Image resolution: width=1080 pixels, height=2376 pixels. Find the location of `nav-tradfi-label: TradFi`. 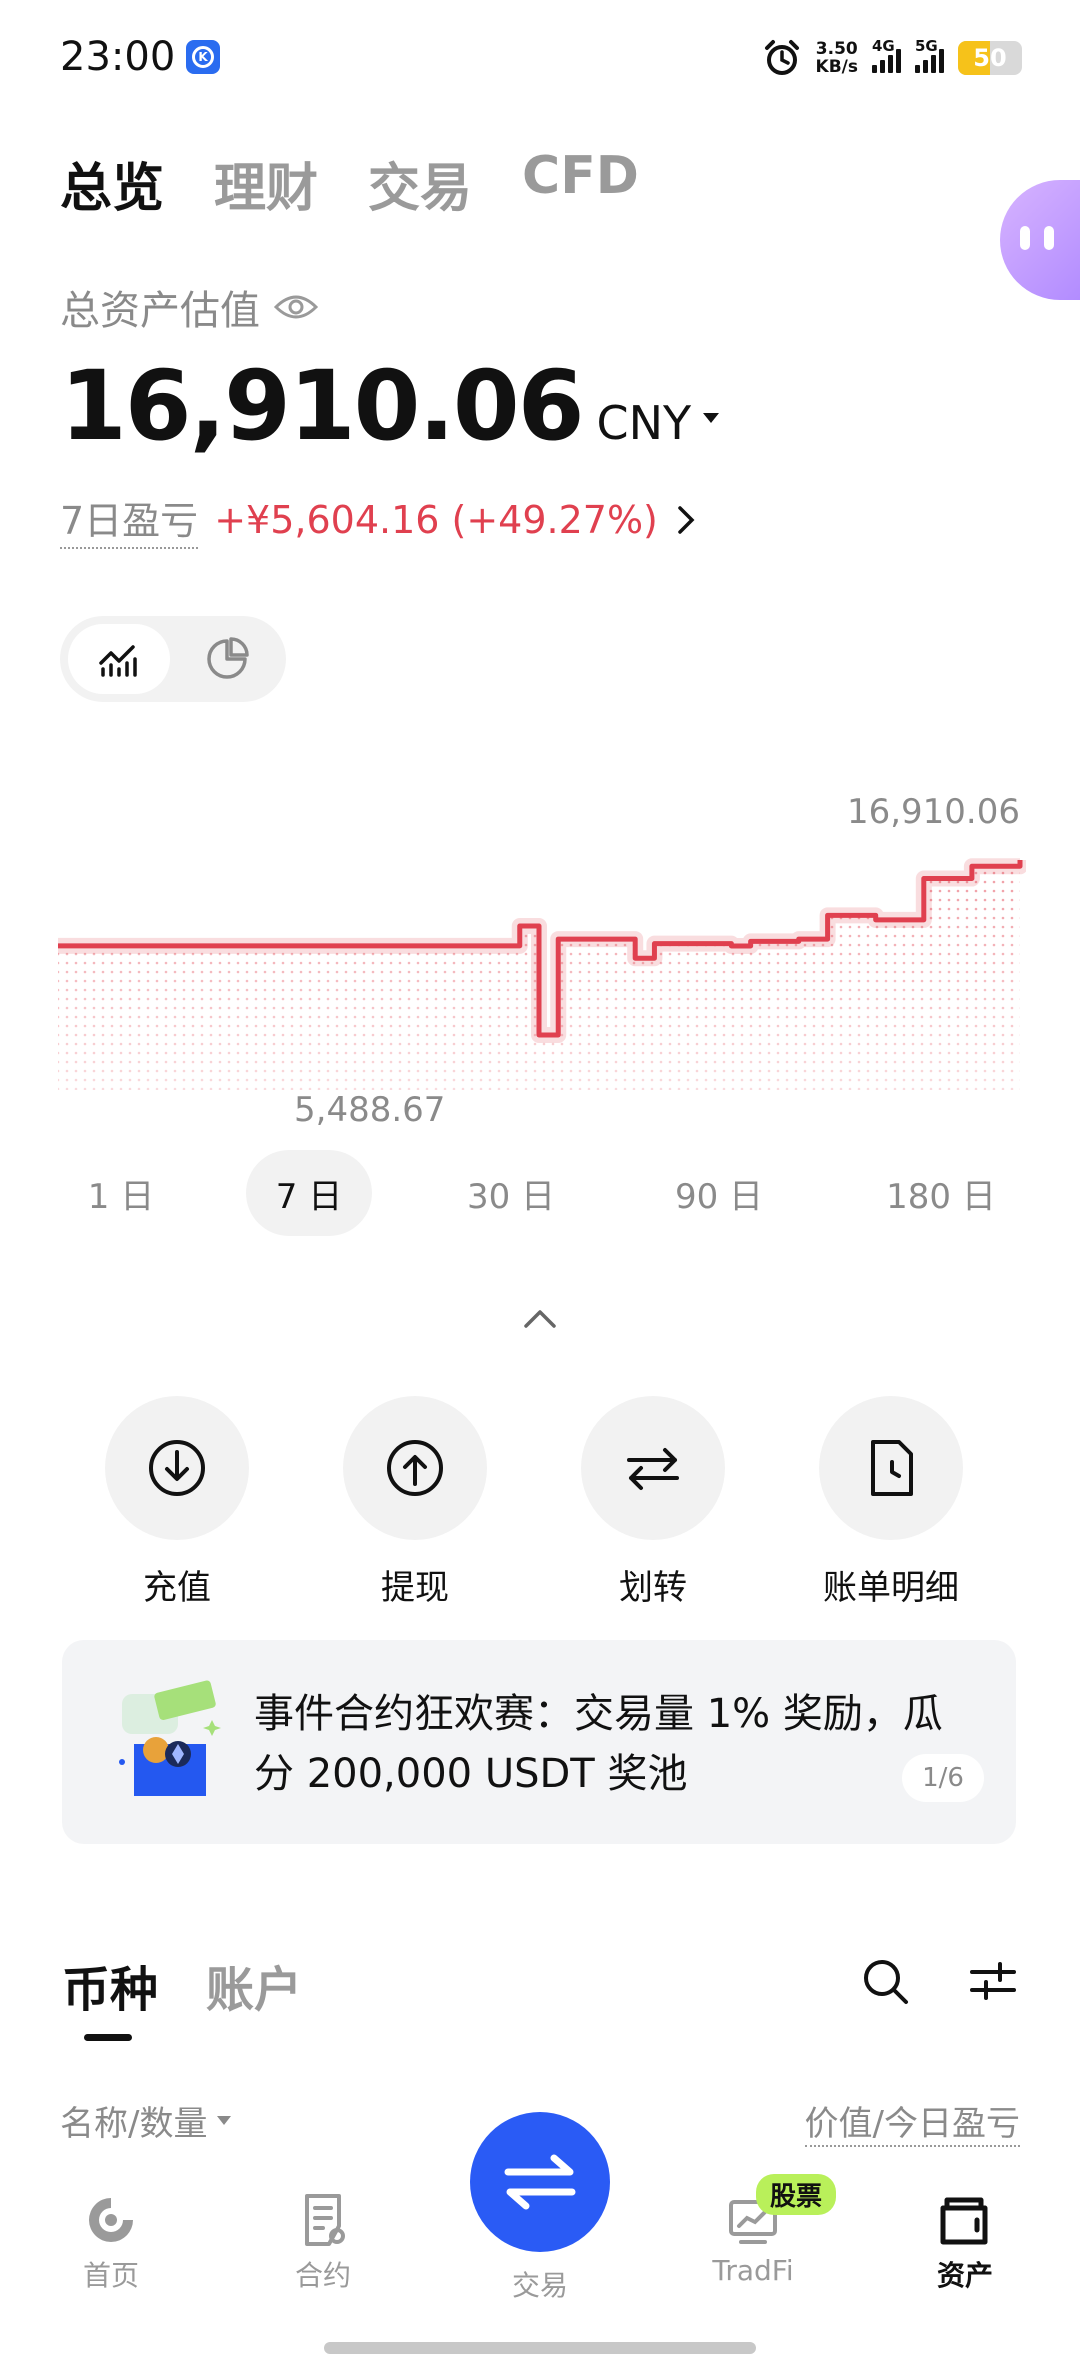

nav-tradfi-label: TradFi is located at coordinates (753, 2270).